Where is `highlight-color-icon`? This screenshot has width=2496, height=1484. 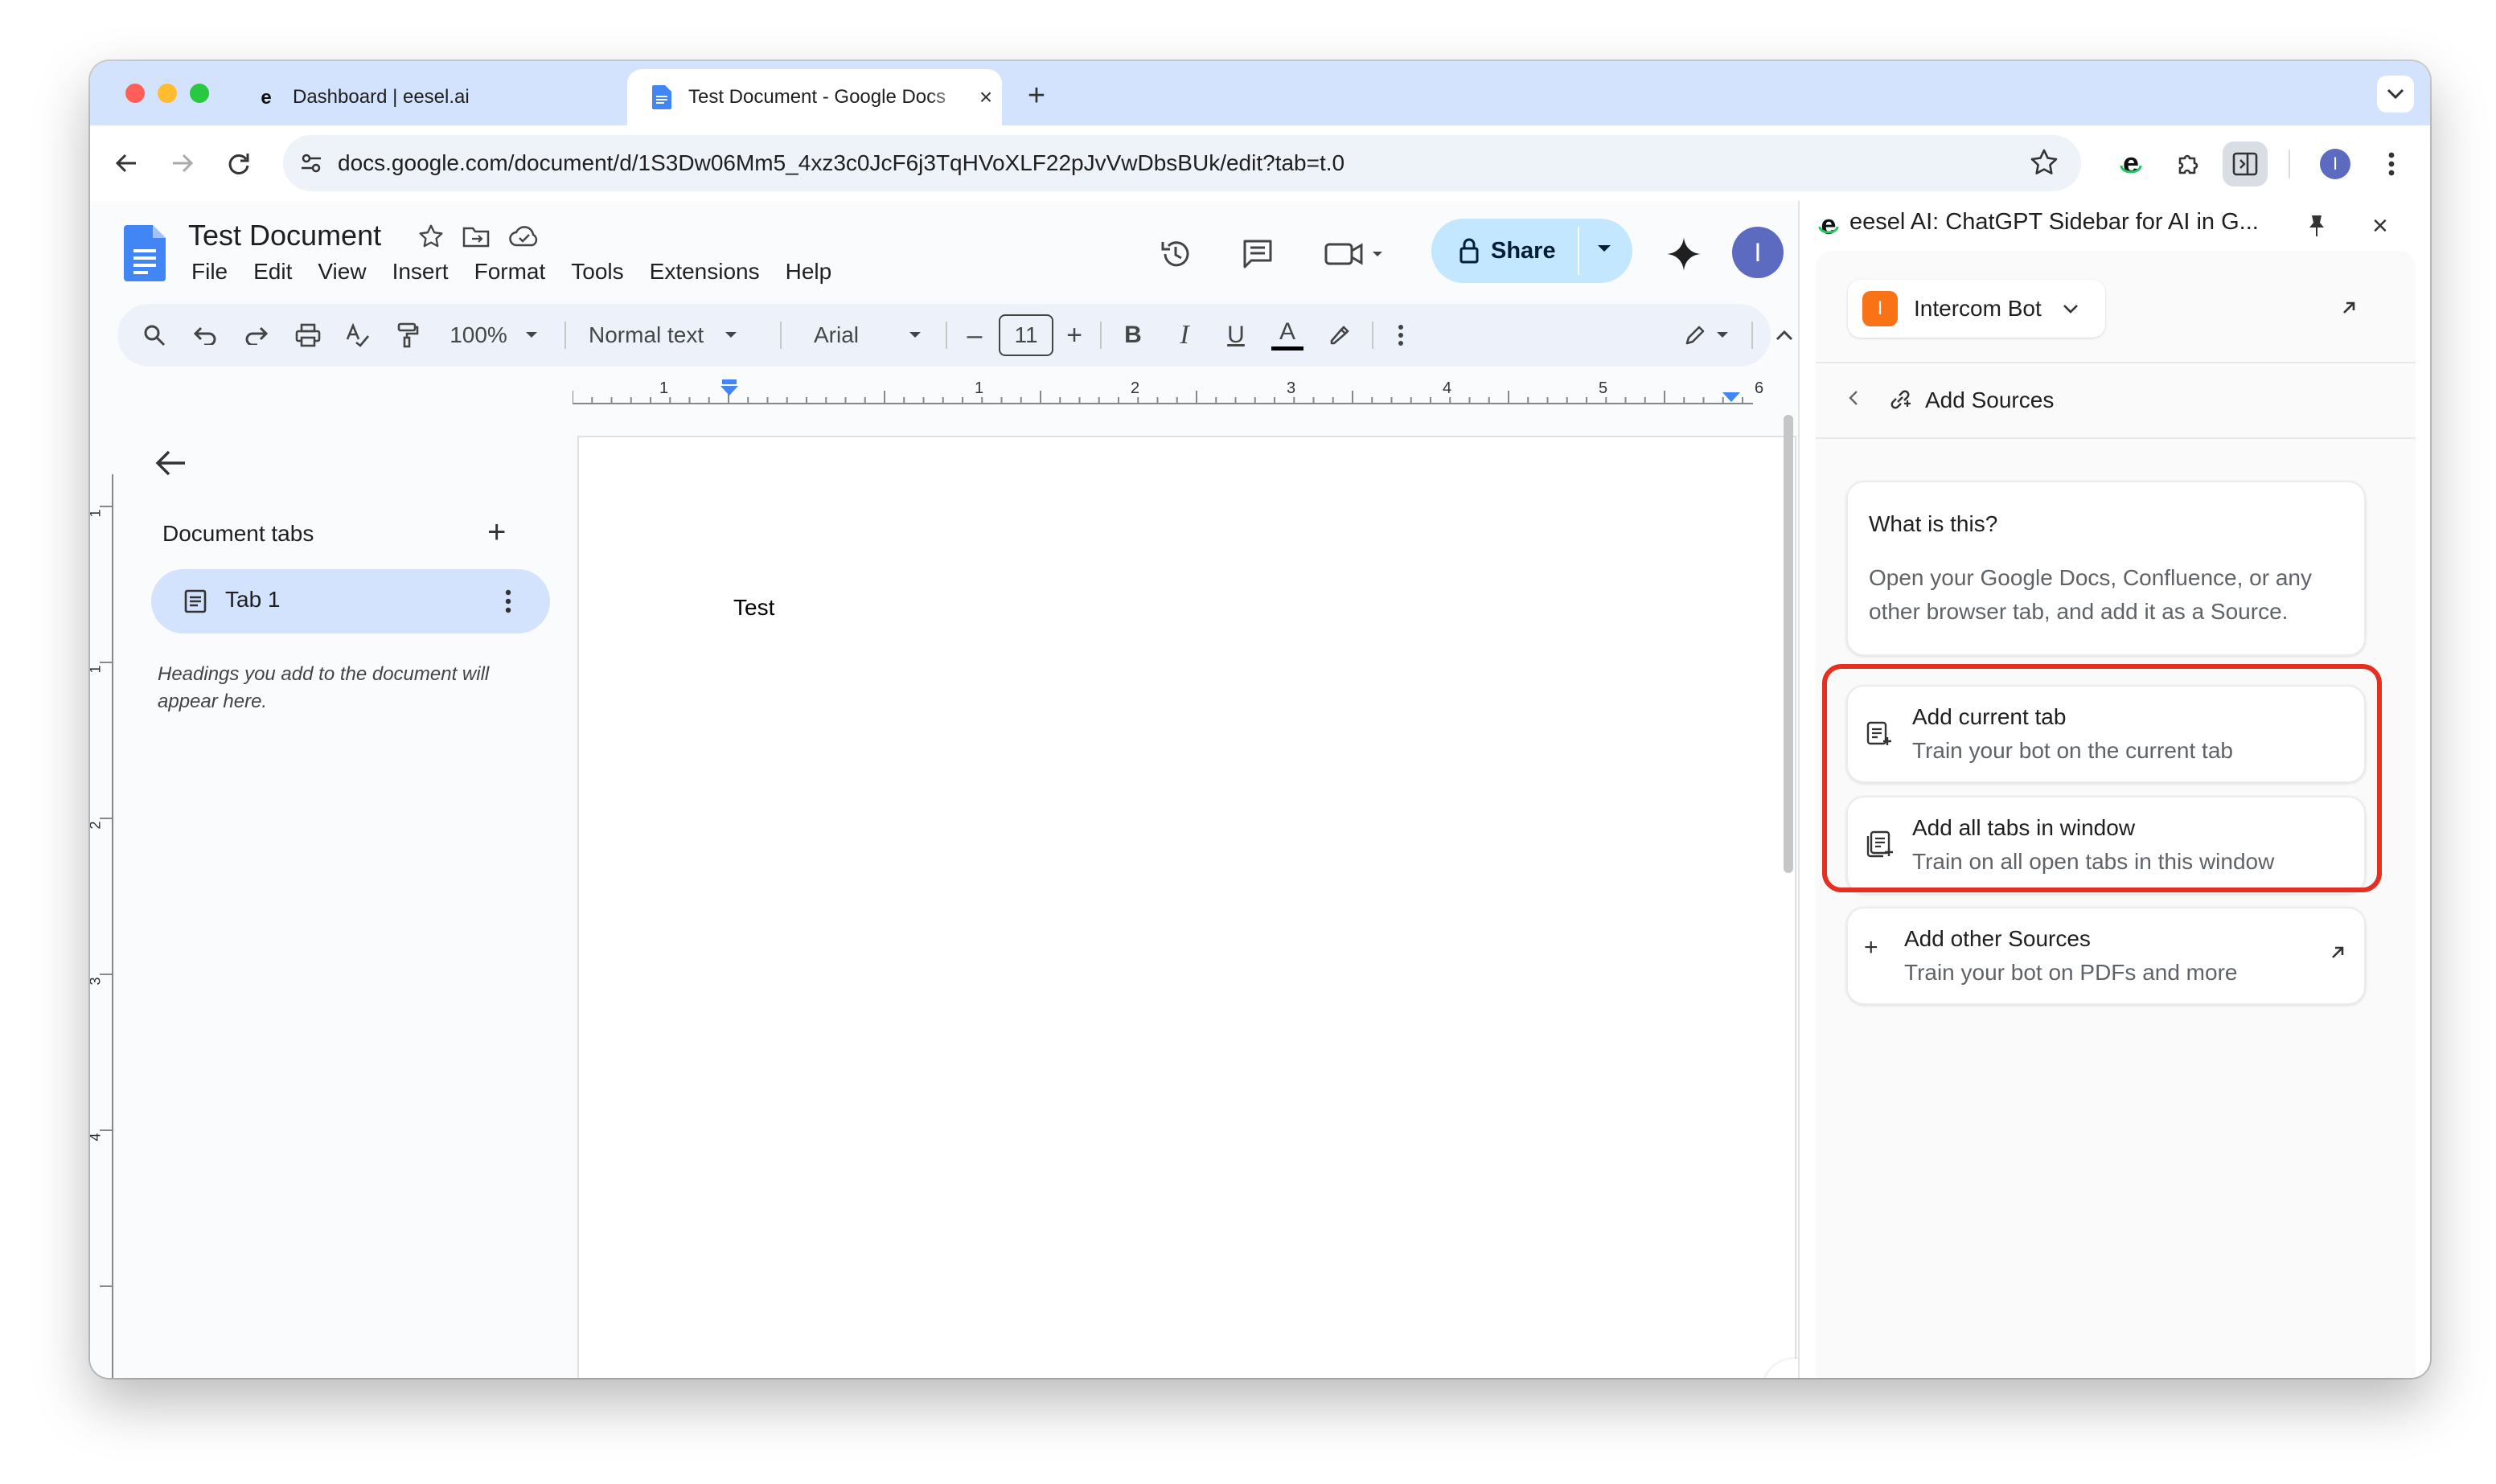
highlight-color-icon is located at coordinates (1339, 336).